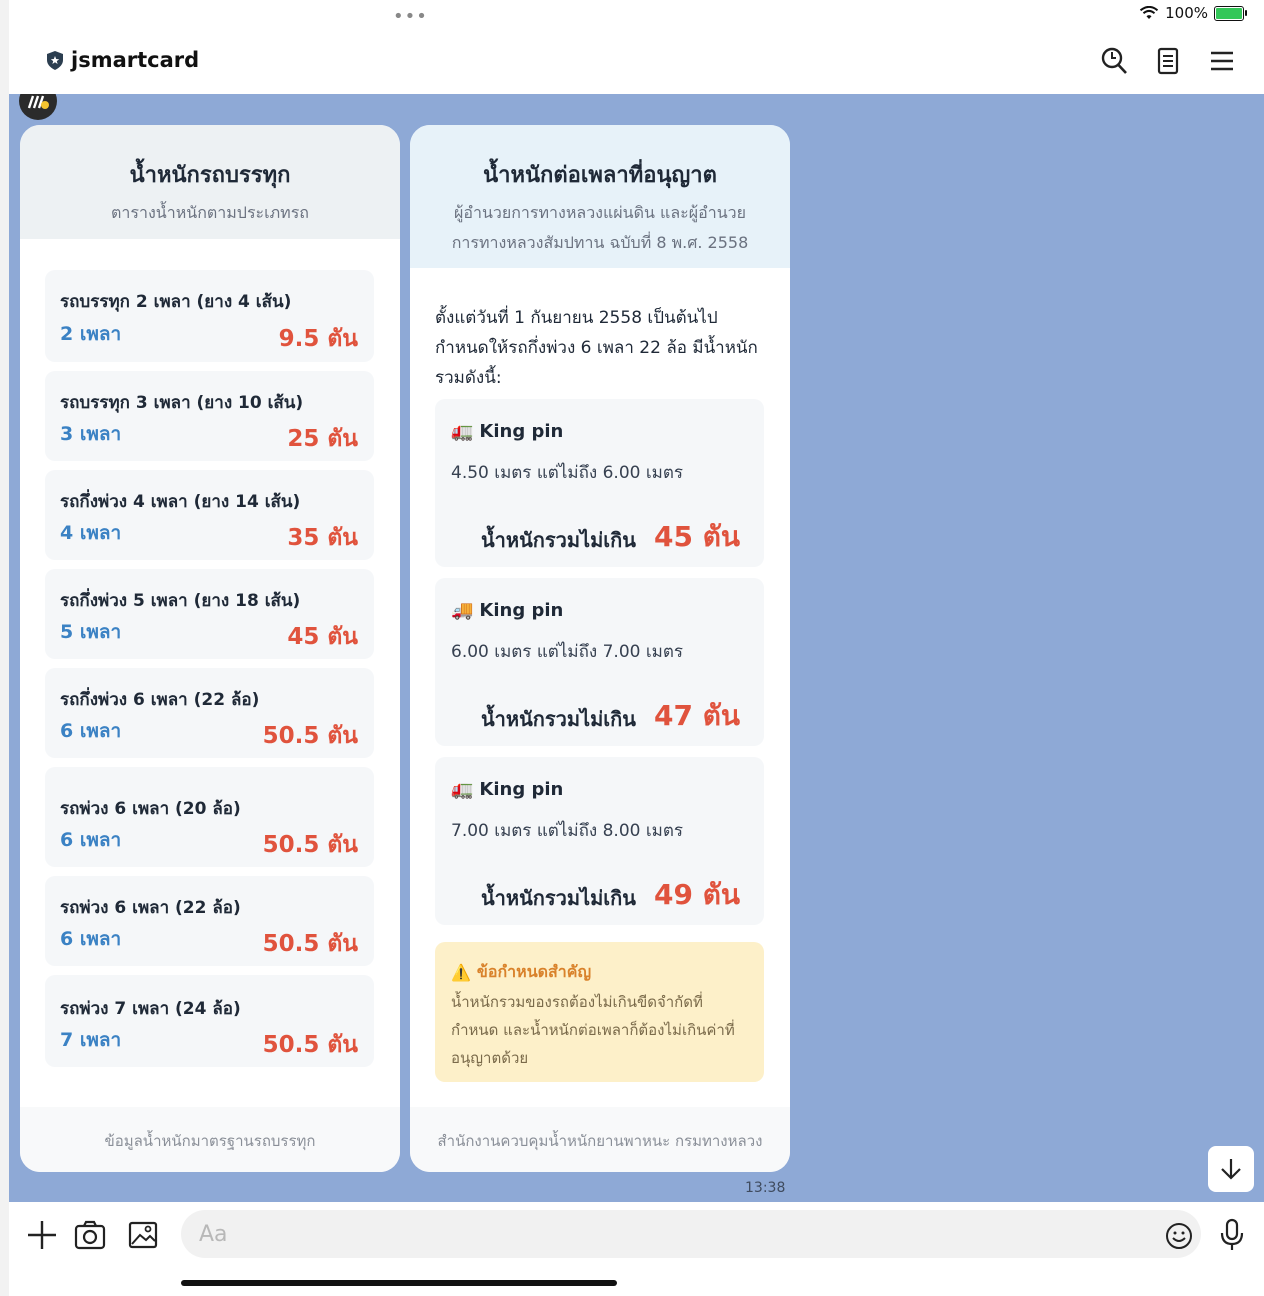 This screenshot has width=1264, height=1296. I want to click on notes-icon, so click(1168, 61).